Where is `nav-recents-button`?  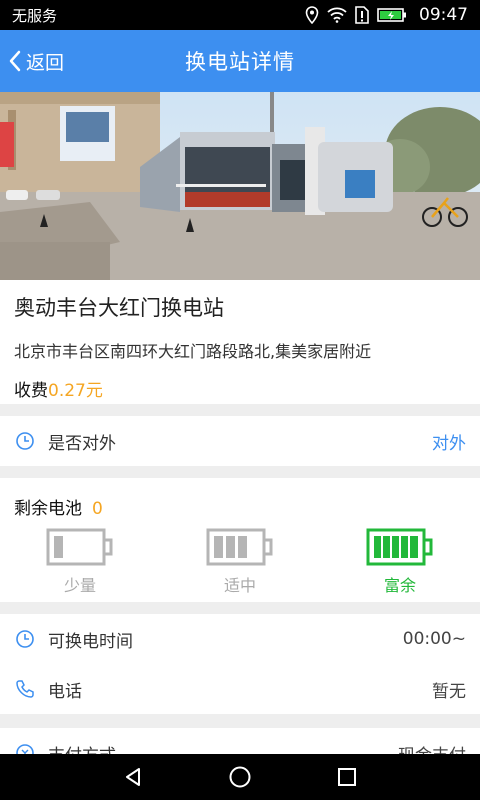
nav-recents-button is located at coordinates (347, 777).